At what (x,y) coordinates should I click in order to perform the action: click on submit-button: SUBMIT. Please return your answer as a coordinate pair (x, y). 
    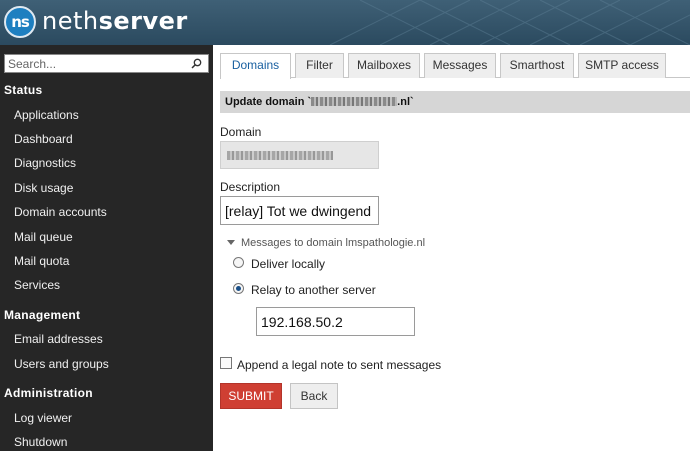
    Looking at the image, I should click on (251, 396).